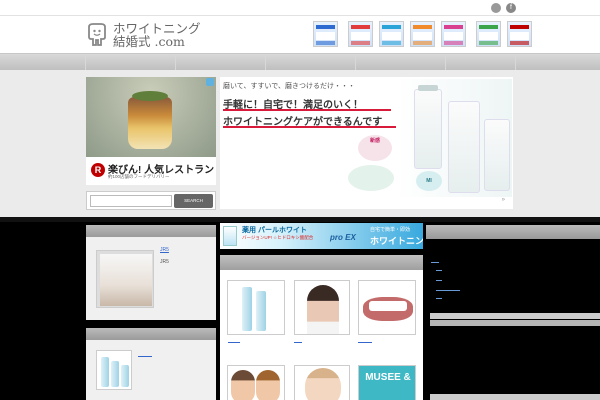  Describe the element at coordinates (511, 8) in the screenshot. I see `facebook-icon: f` at that location.